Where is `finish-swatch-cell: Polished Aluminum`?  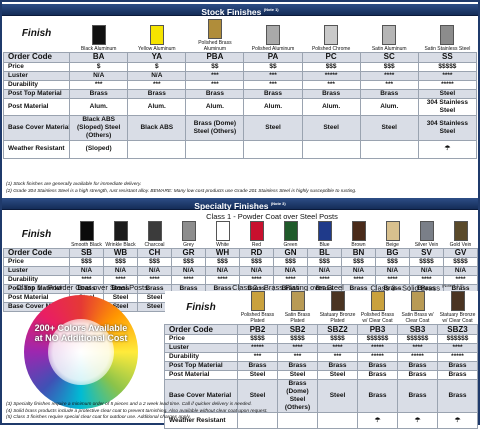 finish-swatch-cell: Polished Aluminum is located at coordinates (273, 34).